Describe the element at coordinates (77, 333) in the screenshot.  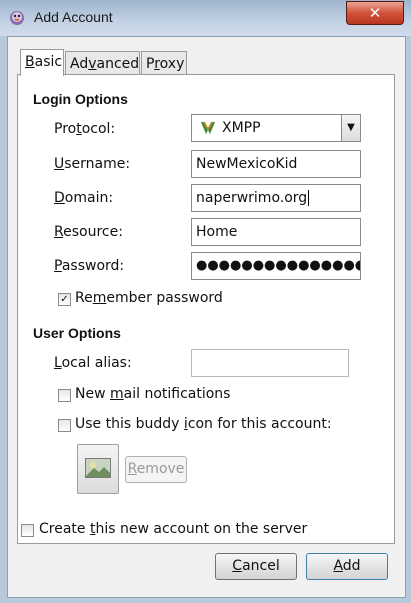
I see `user-options-heading: User Options` at that location.